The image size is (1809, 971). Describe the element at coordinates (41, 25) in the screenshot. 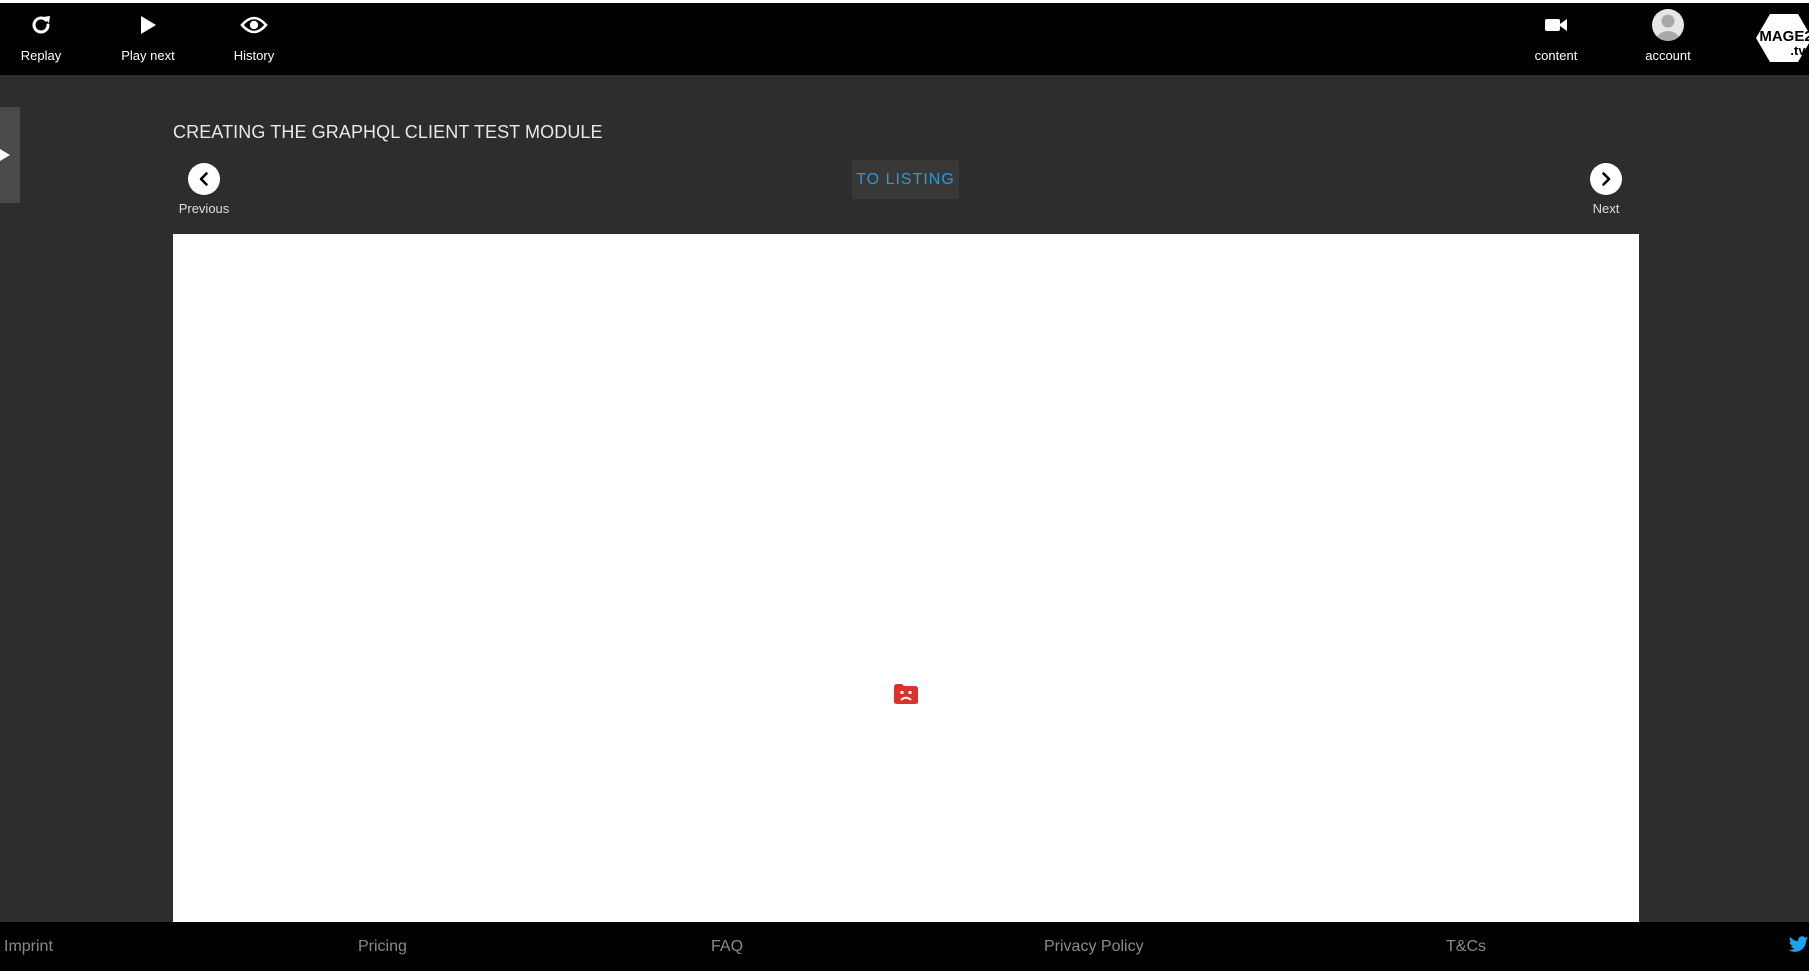

I see `replay-icon` at that location.